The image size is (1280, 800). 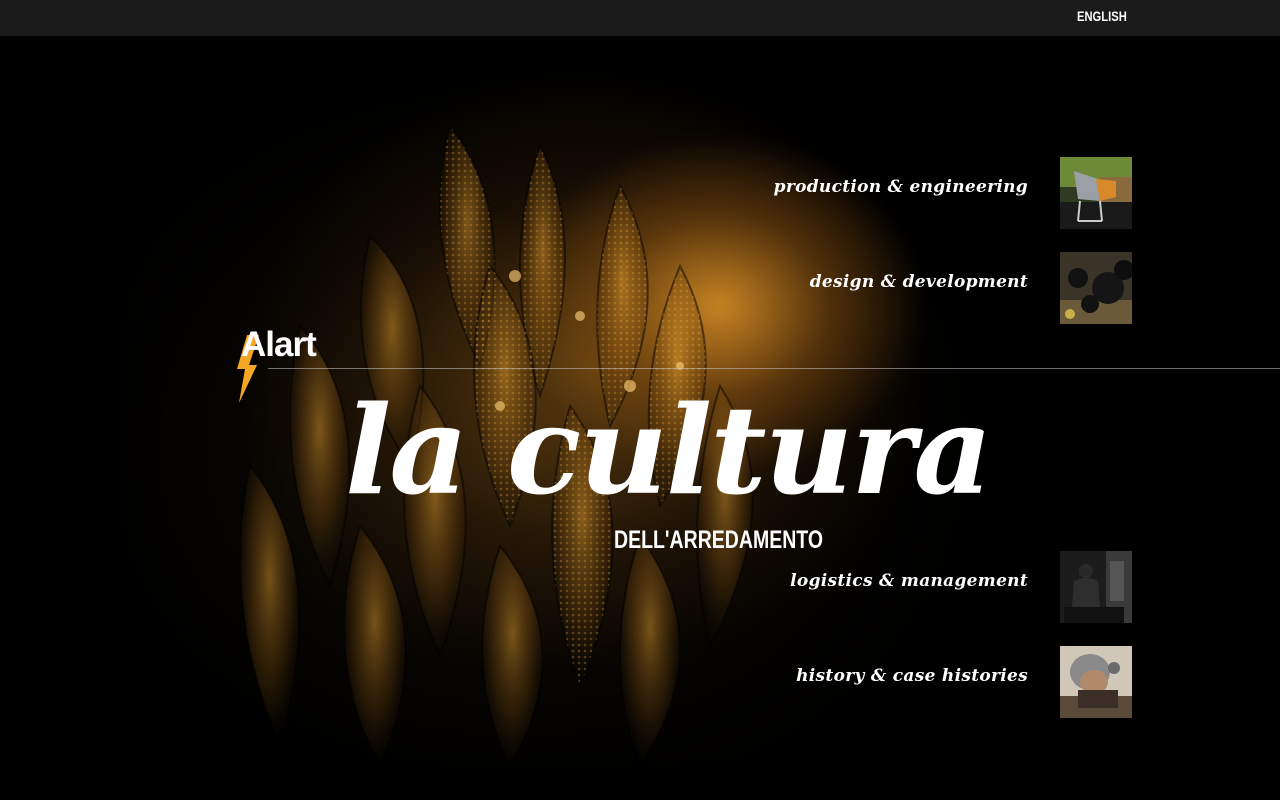 What do you see at coordinates (279, 344) in the screenshot?
I see `logo-wordmark: Alart` at bounding box center [279, 344].